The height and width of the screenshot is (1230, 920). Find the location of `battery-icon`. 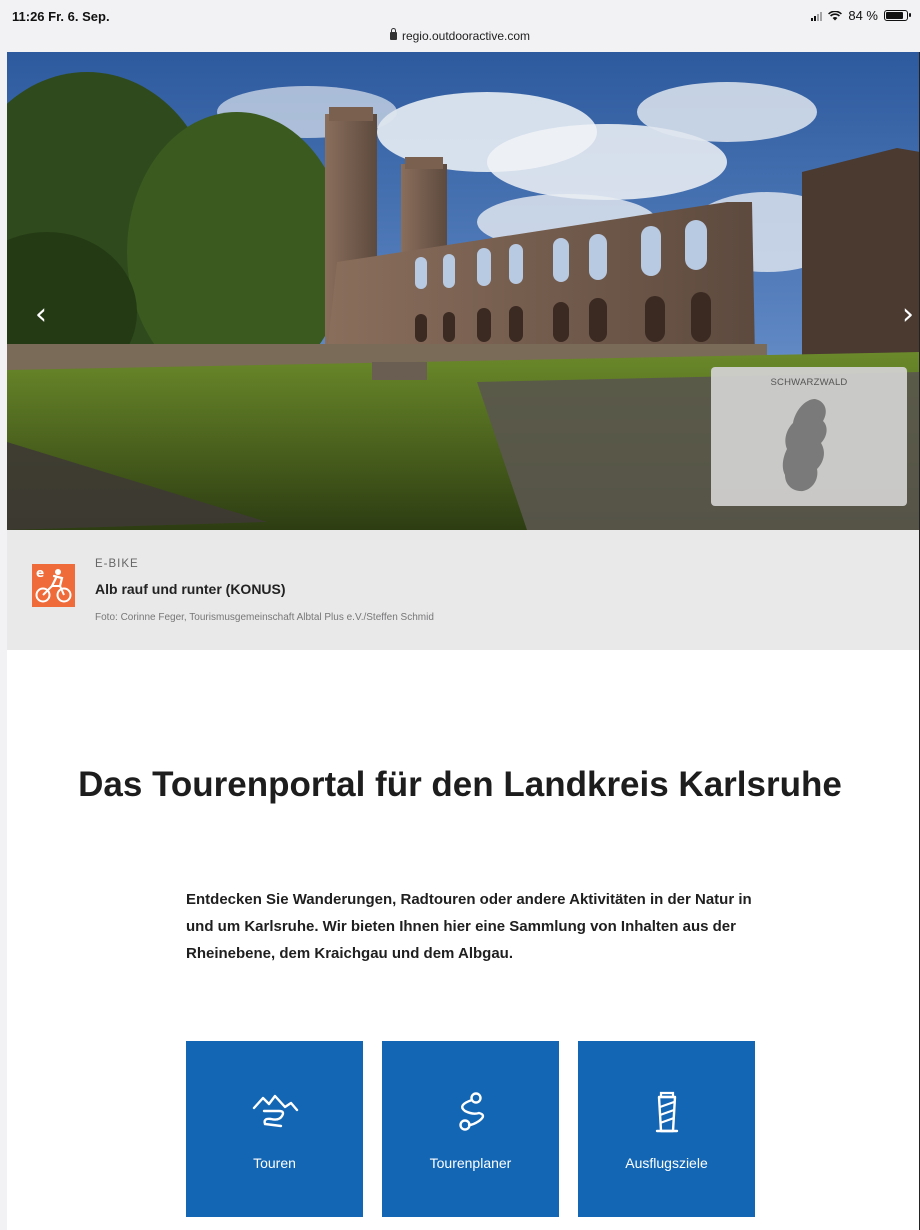

battery-icon is located at coordinates (897, 15).